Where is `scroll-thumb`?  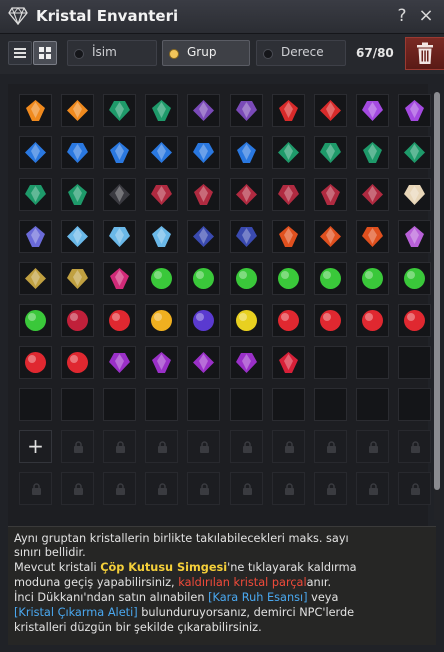 scroll-thumb is located at coordinates (437, 291).